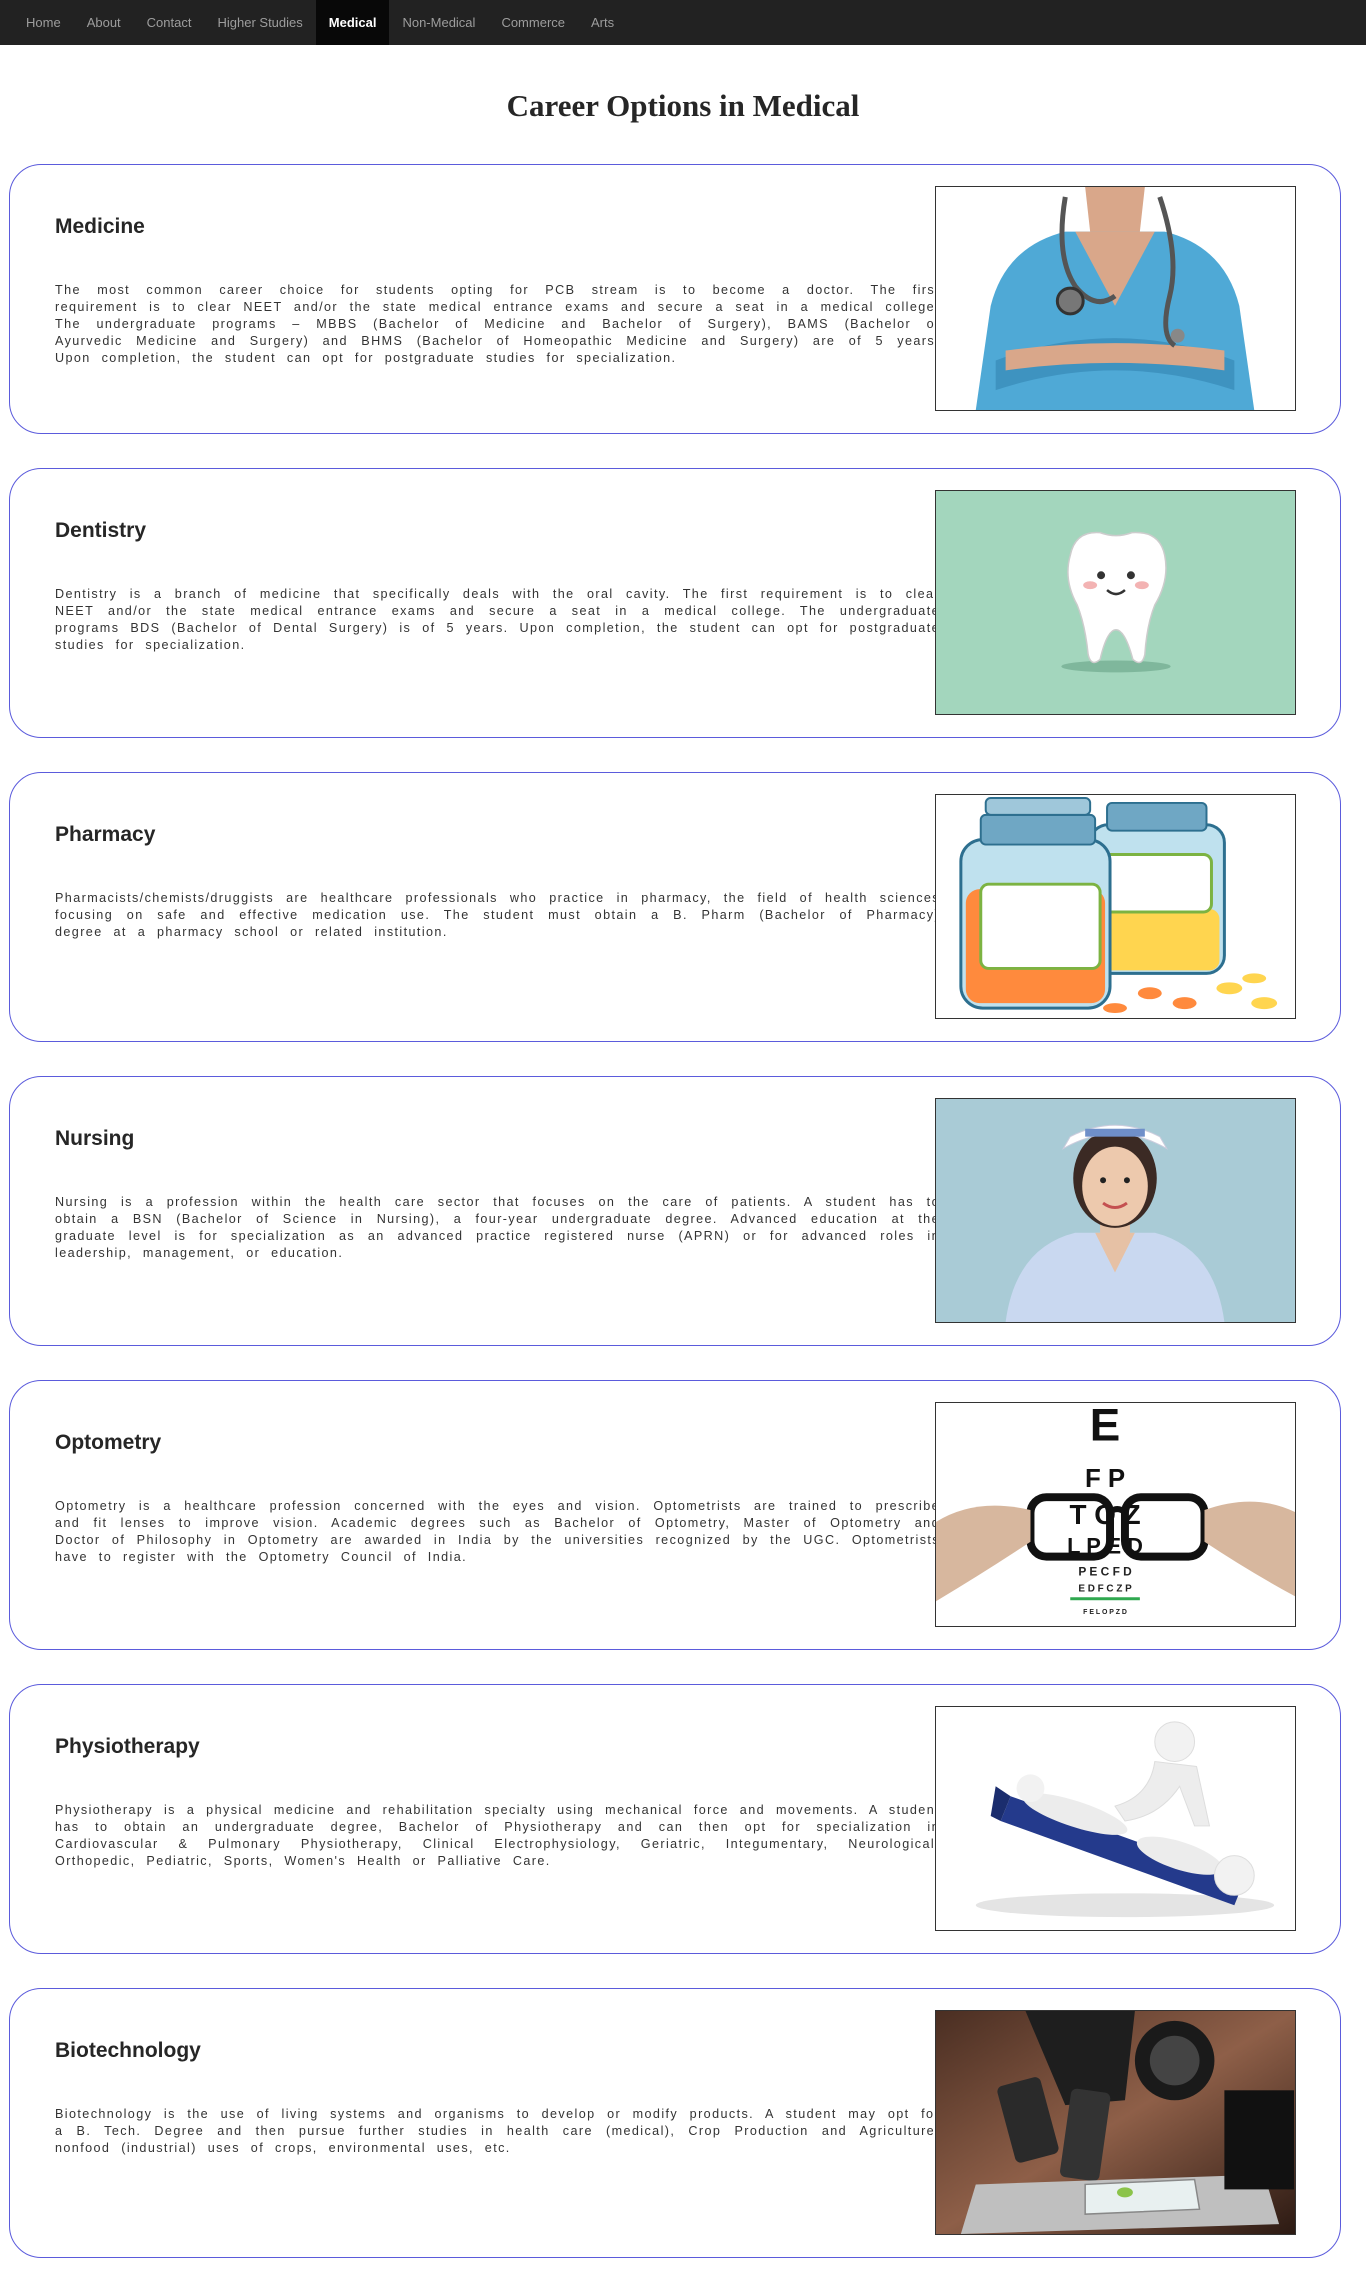  I want to click on eye-chart-row: E D F C Z P, so click(1105, 1588).